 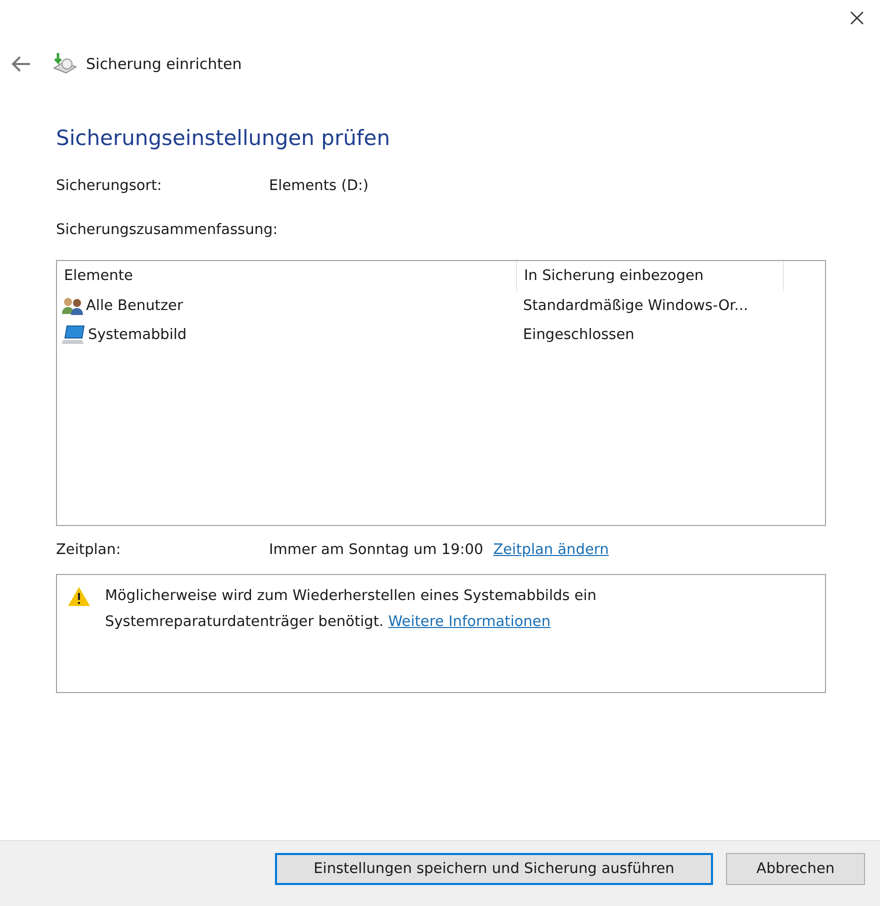 I want to click on warning-icon, so click(x=79, y=596).